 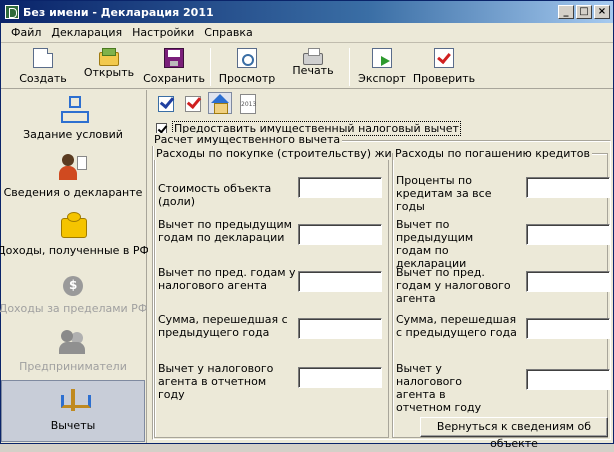 I want to click on minimize-button: _, so click(x=566, y=12).